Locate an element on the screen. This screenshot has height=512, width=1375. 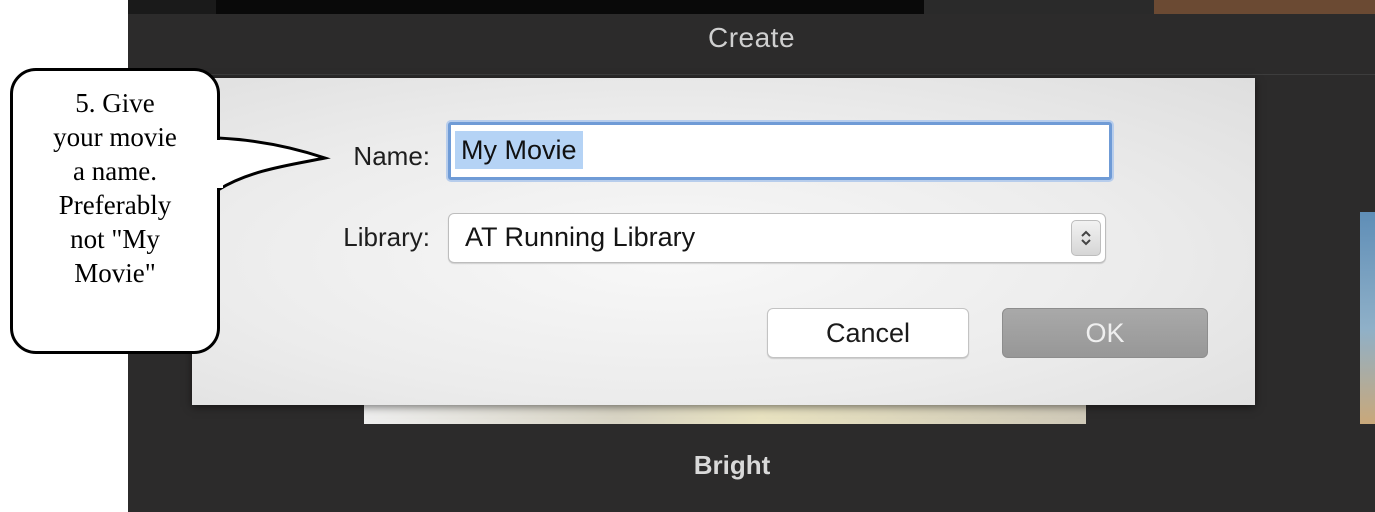
cancel-button: Cancel is located at coordinates (868, 333).